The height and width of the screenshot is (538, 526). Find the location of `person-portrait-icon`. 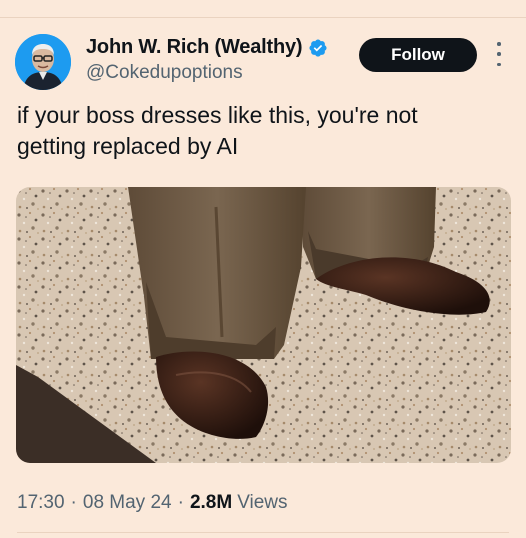

person-portrait-icon is located at coordinates (43, 62).